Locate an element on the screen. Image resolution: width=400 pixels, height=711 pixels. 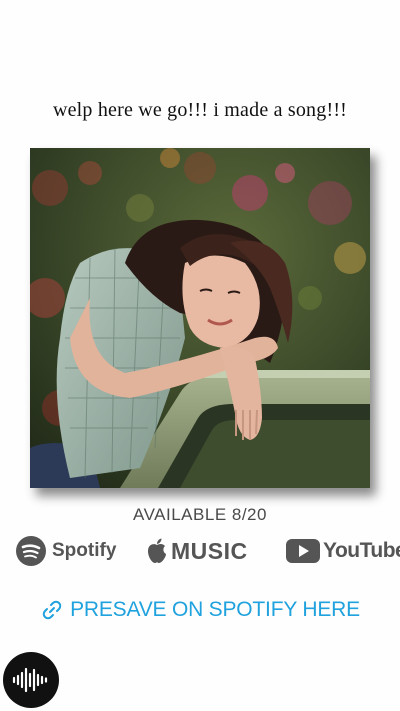
spotify-logo-icon is located at coordinates (31, 551).